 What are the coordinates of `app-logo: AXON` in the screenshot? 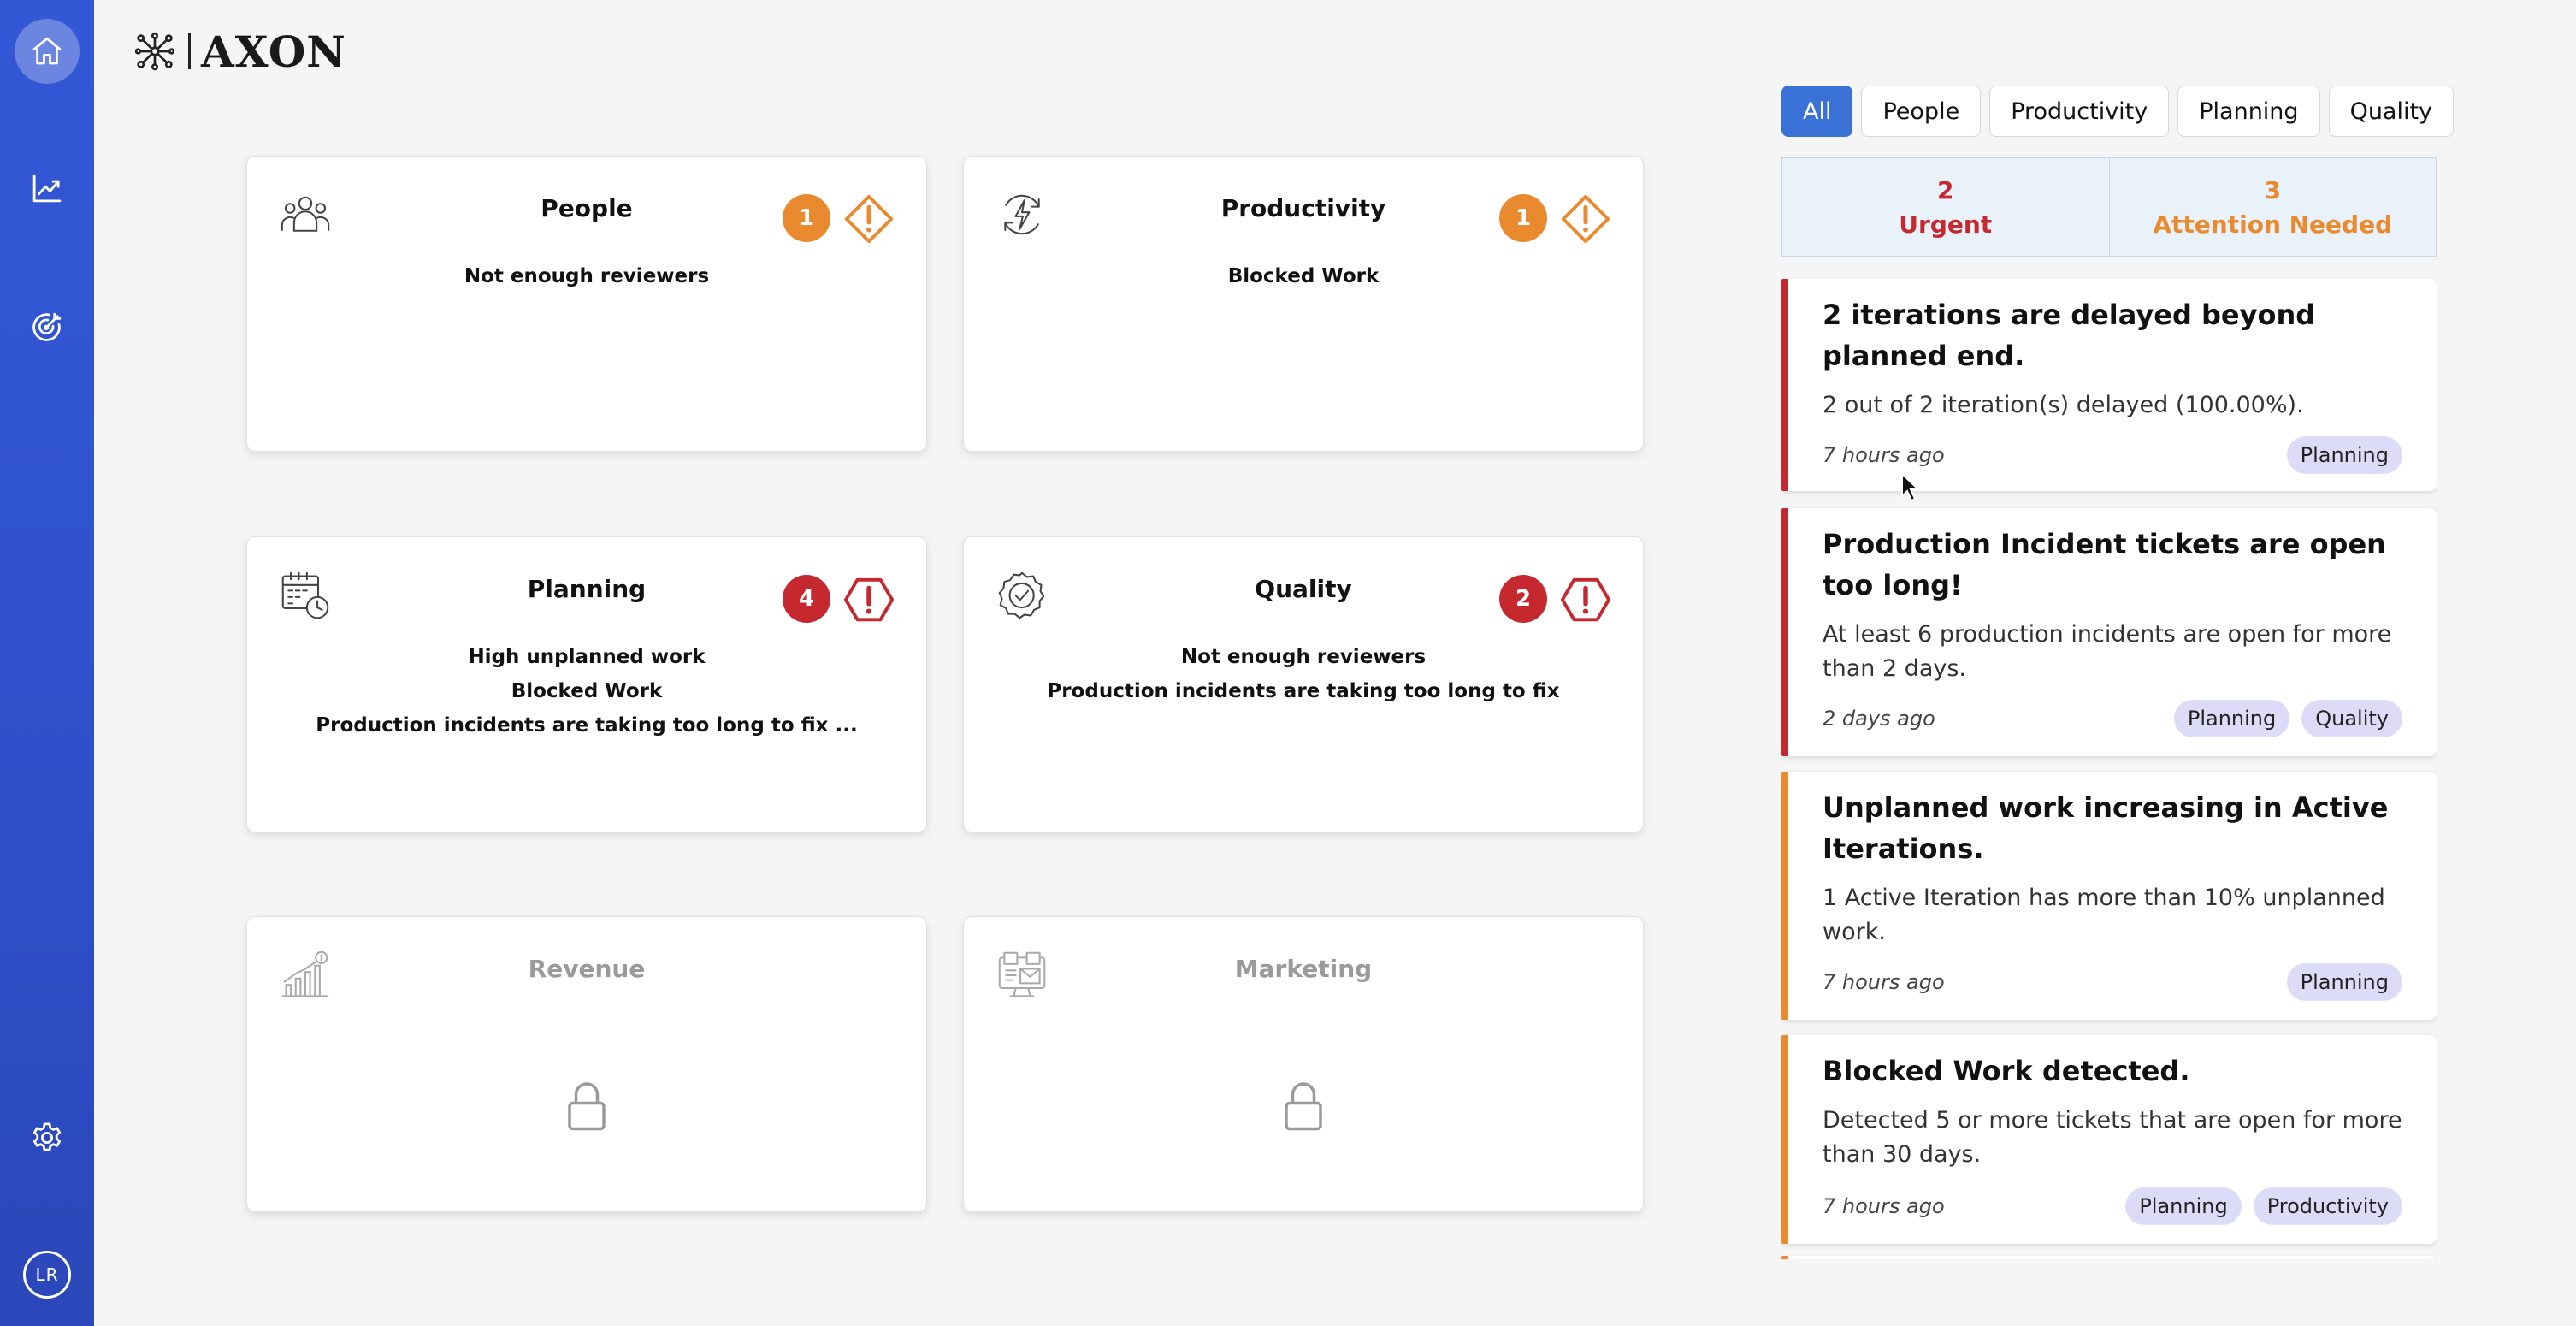 It's located at (240, 51).